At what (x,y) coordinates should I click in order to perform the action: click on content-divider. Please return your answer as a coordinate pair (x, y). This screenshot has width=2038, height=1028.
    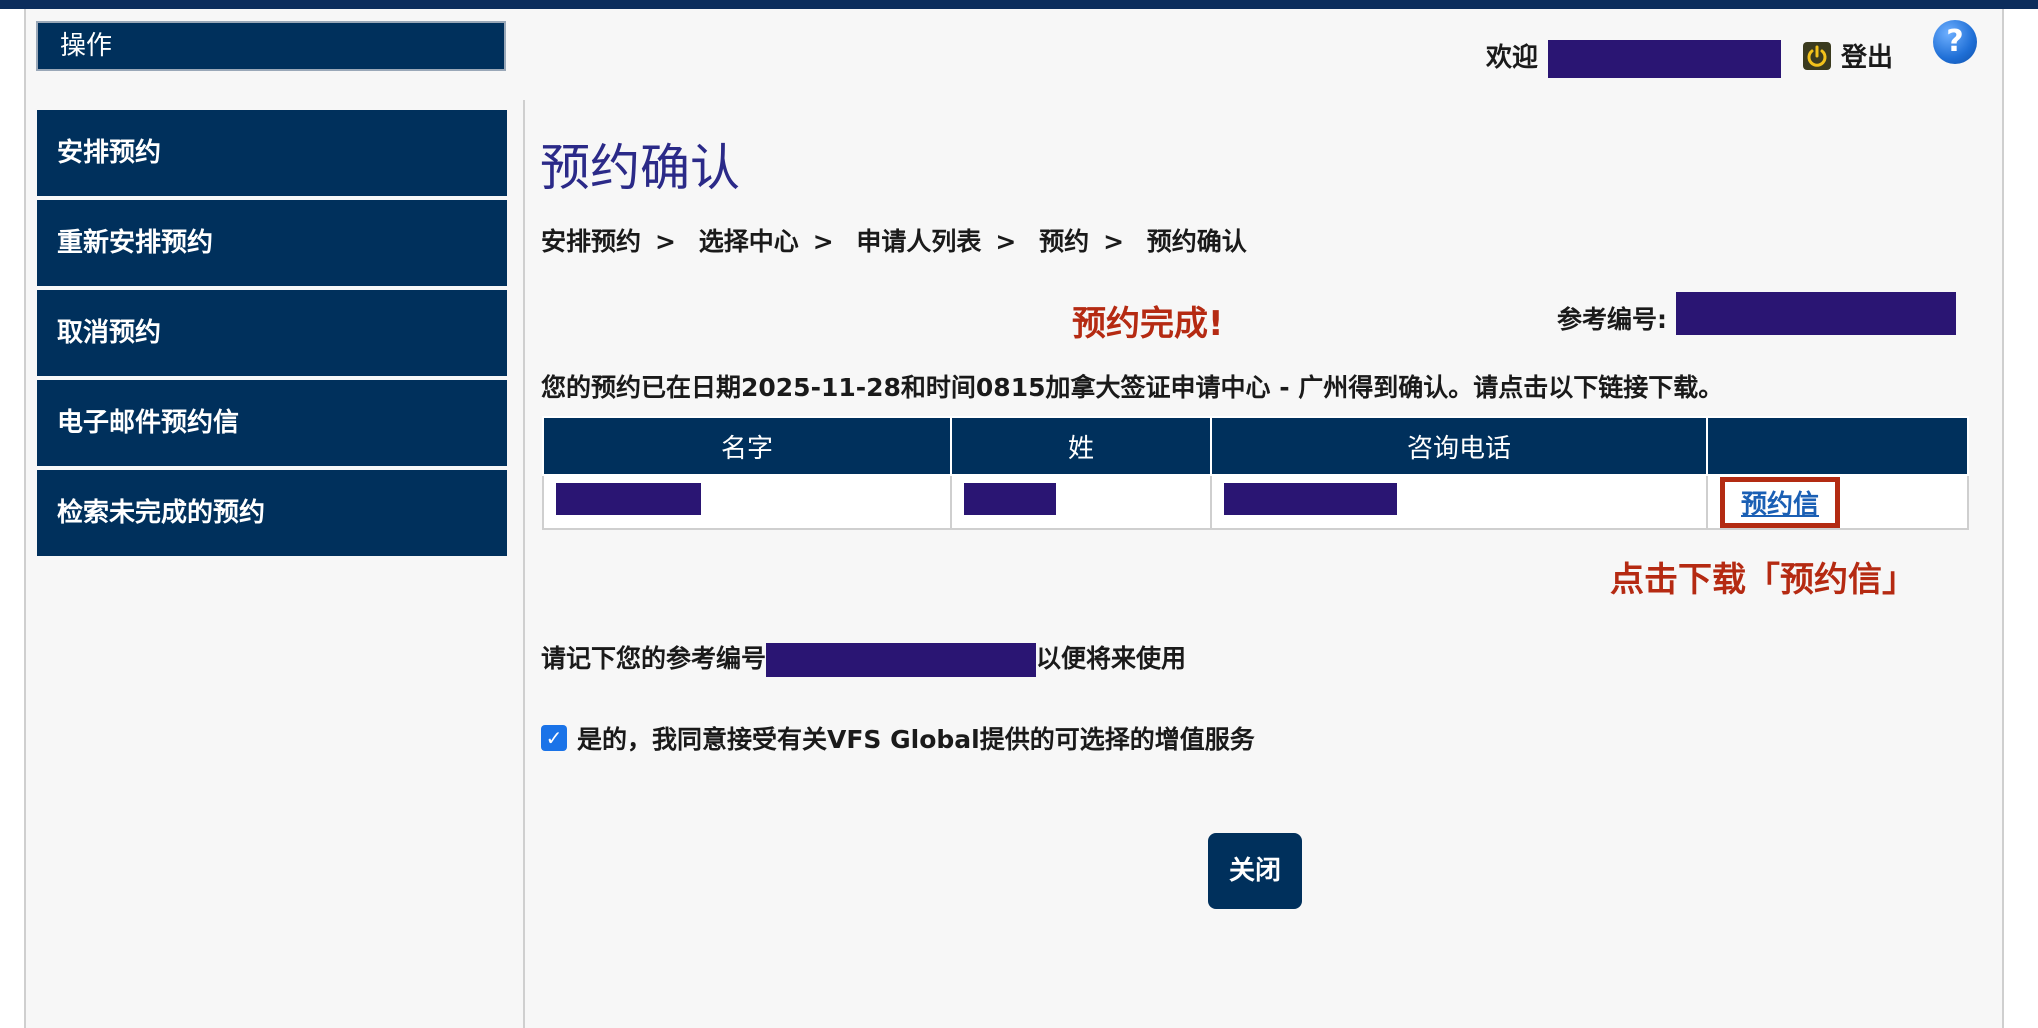
    Looking at the image, I should click on (524, 564).